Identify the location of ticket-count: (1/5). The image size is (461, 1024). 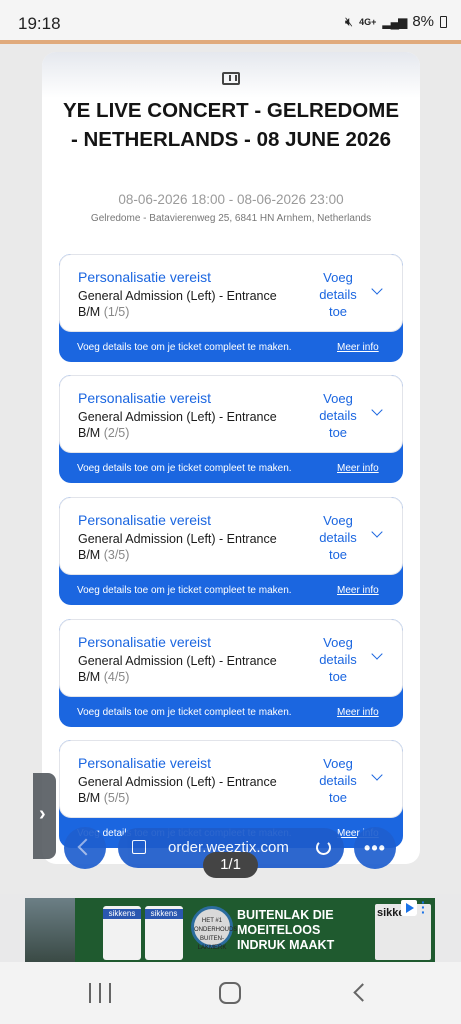
(116, 312).